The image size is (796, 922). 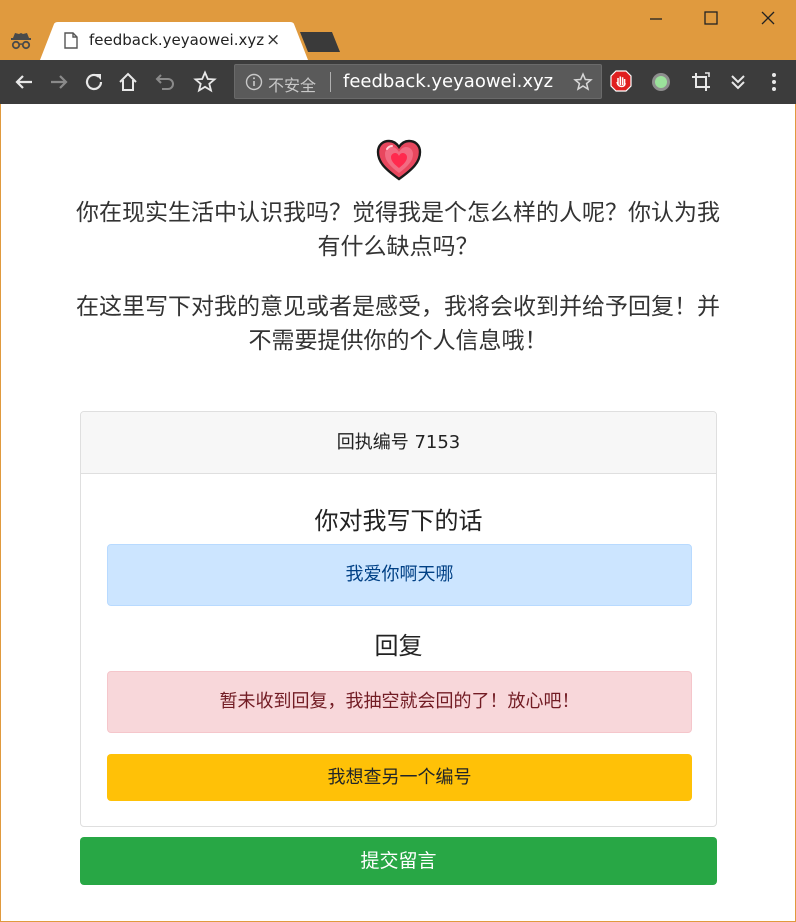 I want to click on address-bar: 不安全 feedback.yeyaowei.xyz, so click(x=418, y=81).